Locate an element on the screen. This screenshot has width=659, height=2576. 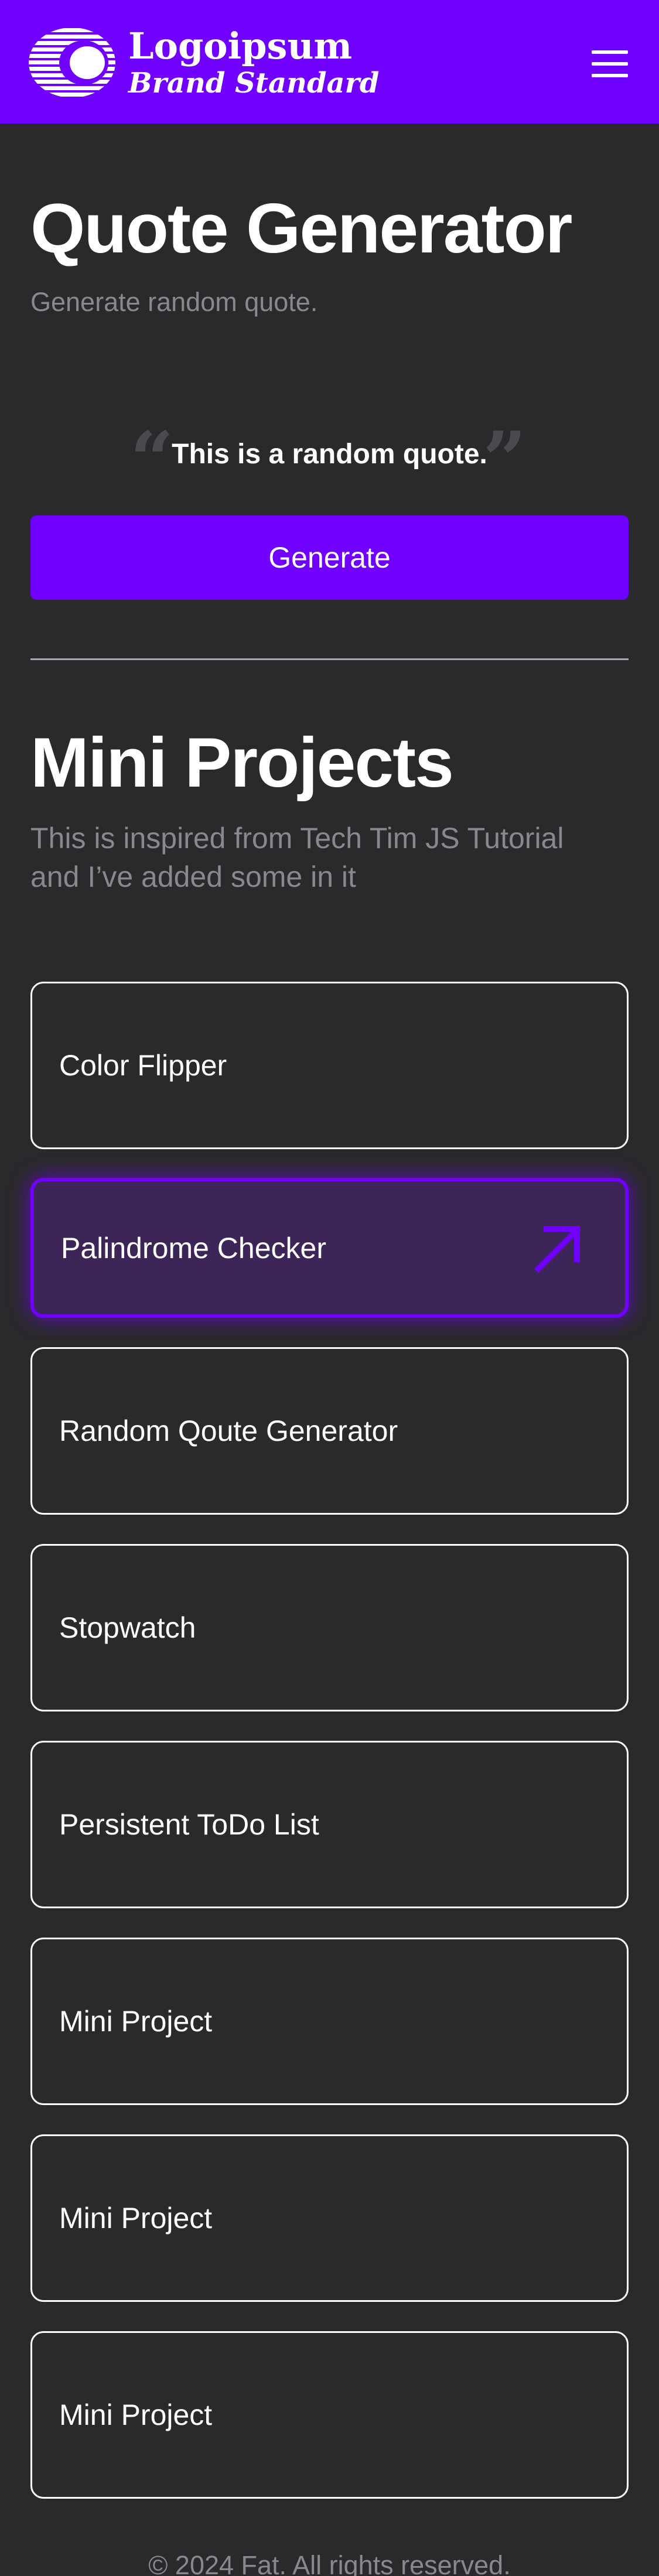
site-header: Logoipsum Brand Standard is located at coordinates (329, 62).